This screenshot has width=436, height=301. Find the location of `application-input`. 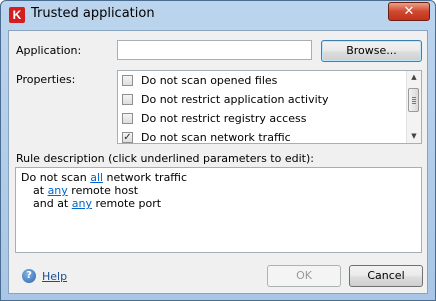

application-input is located at coordinates (214, 50).